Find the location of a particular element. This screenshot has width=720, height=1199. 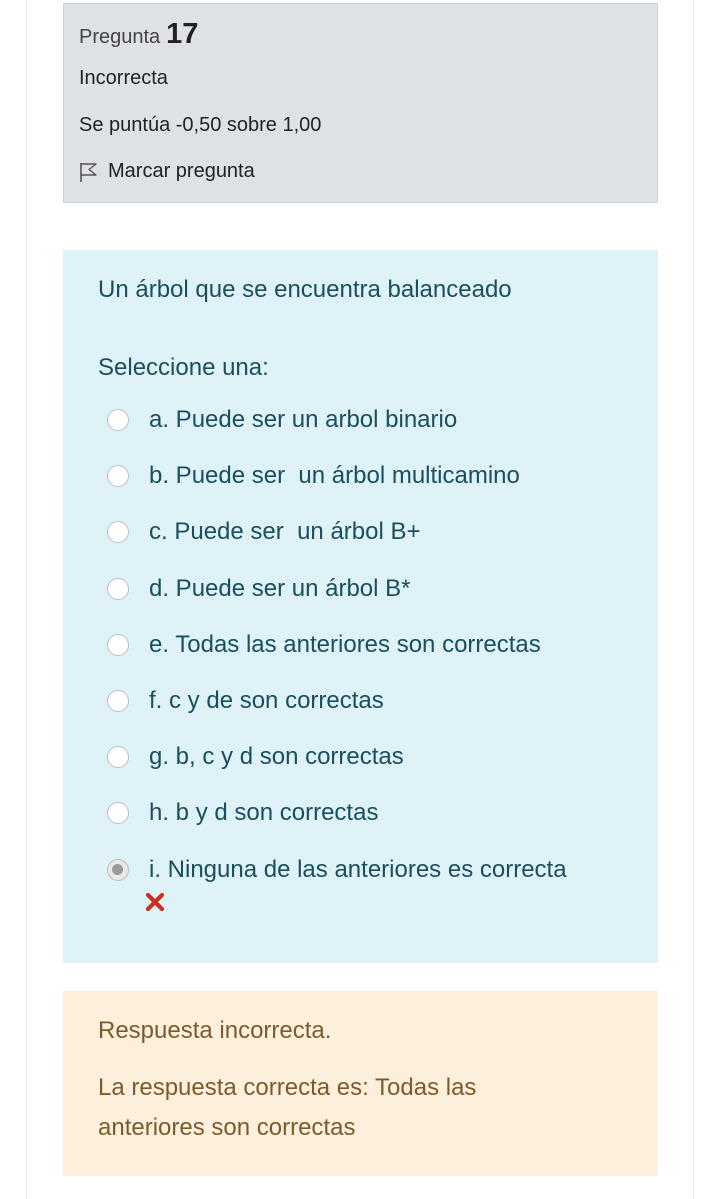

question-heading: Pregunta 17 is located at coordinates (138, 34).